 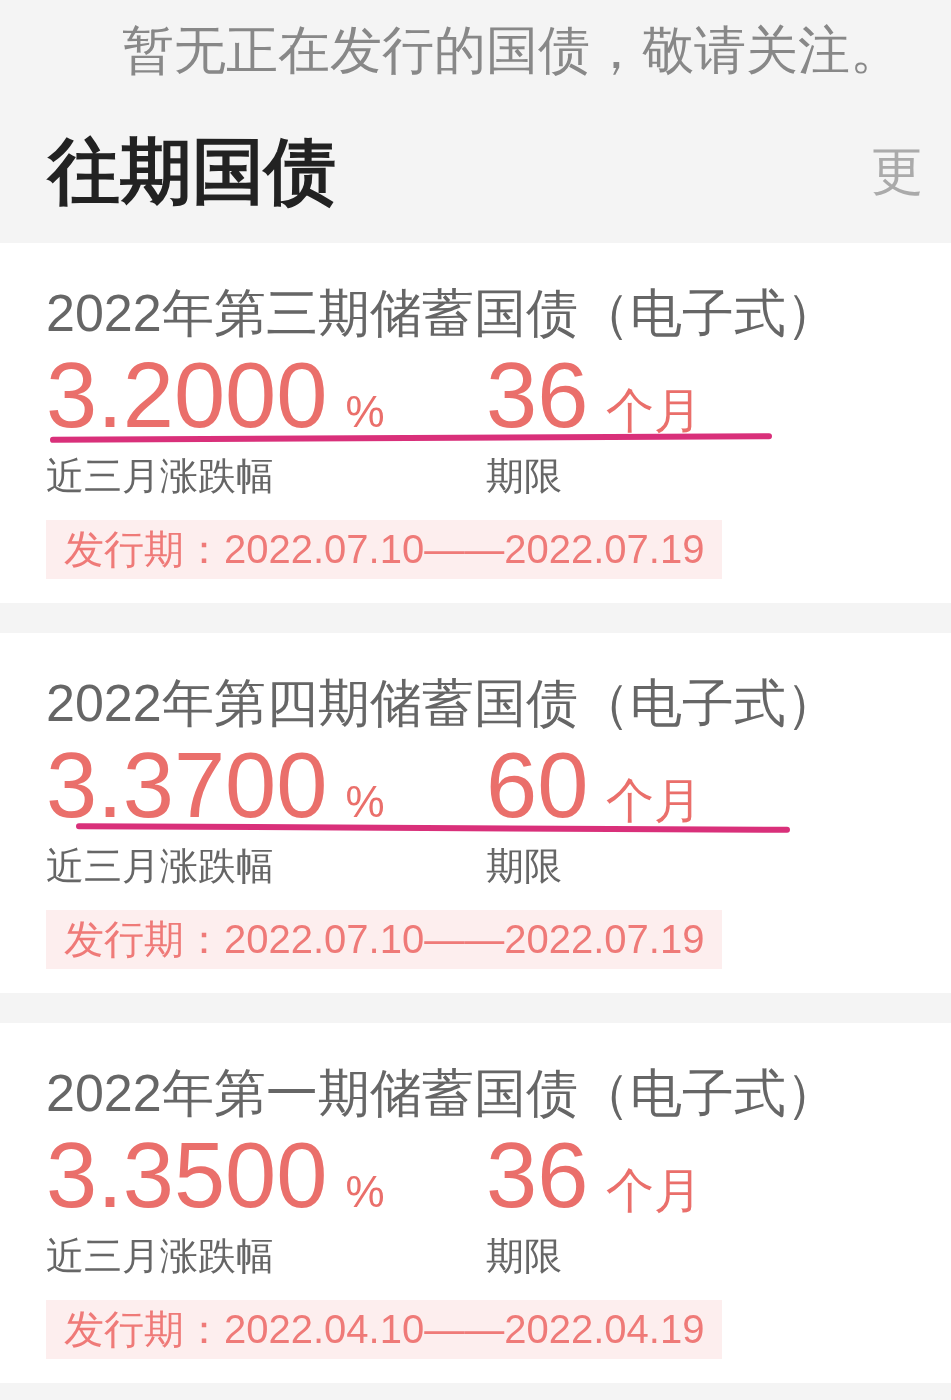 What do you see at coordinates (537, 785) in the screenshot?
I see `term-value: 60` at bounding box center [537, 785].